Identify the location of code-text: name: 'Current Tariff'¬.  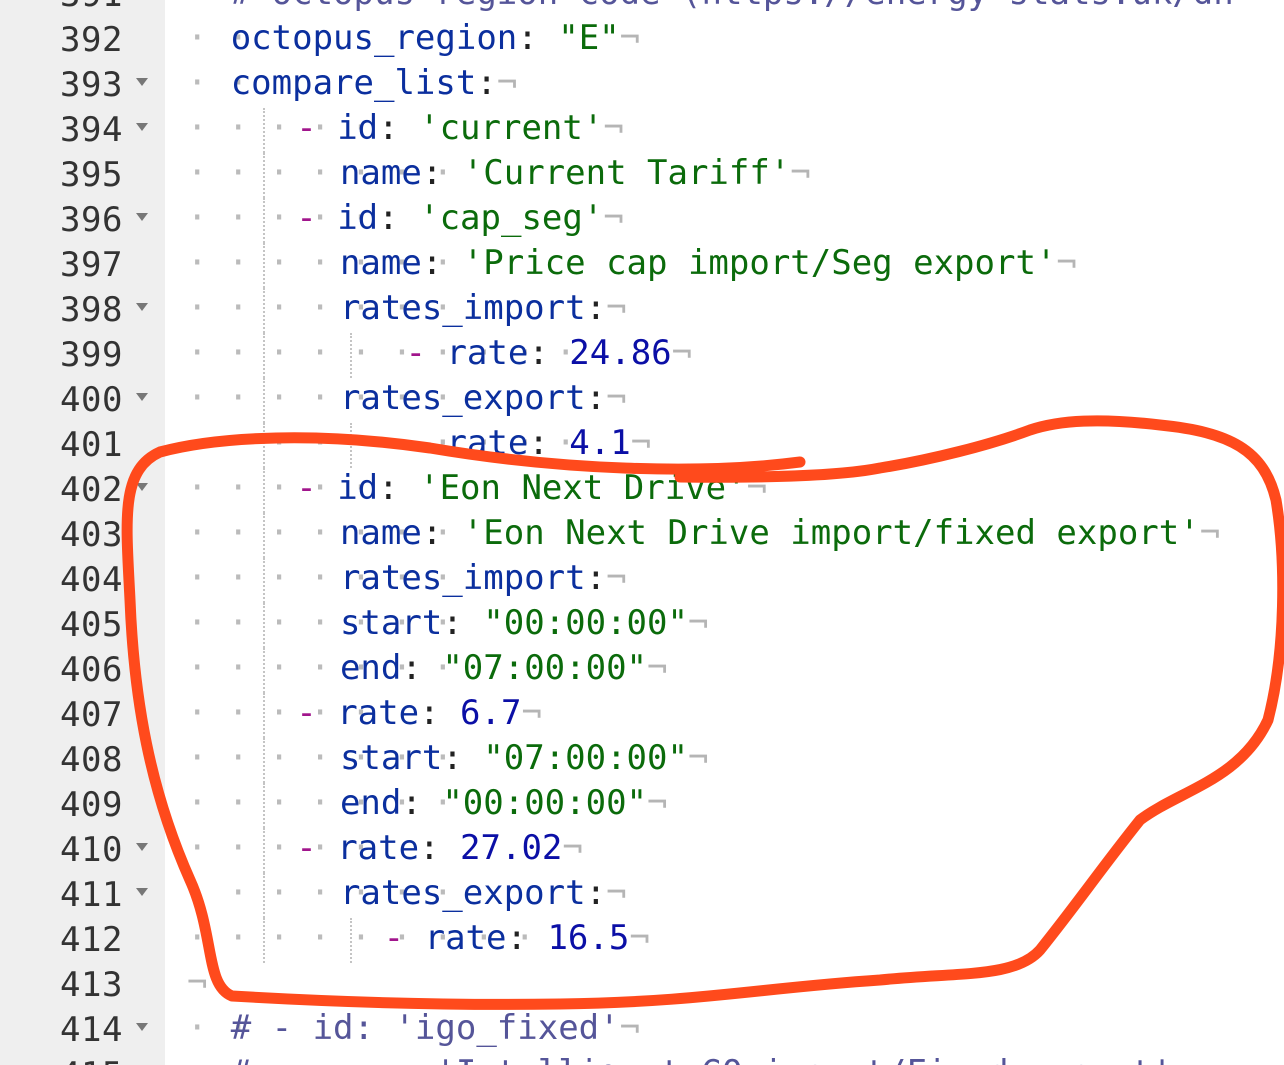
(575, 173).